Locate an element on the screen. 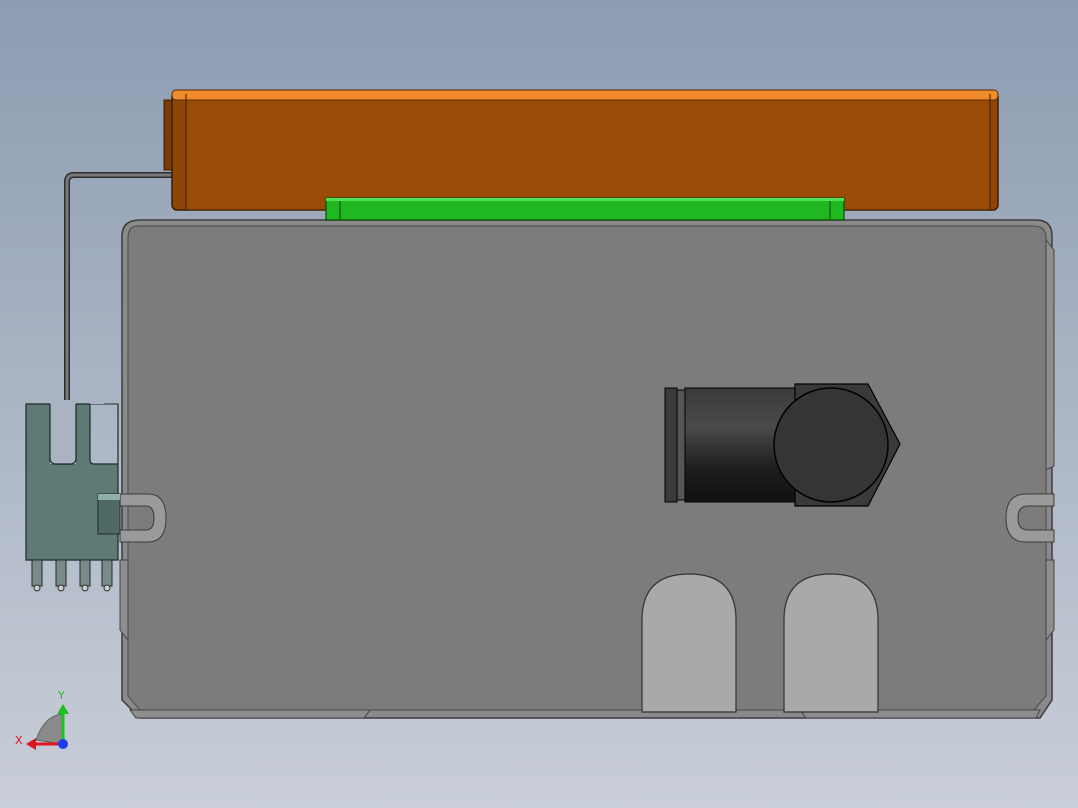 The image size is (1078, 808). cylindrical-fitting is located at coordinates (782, 445).